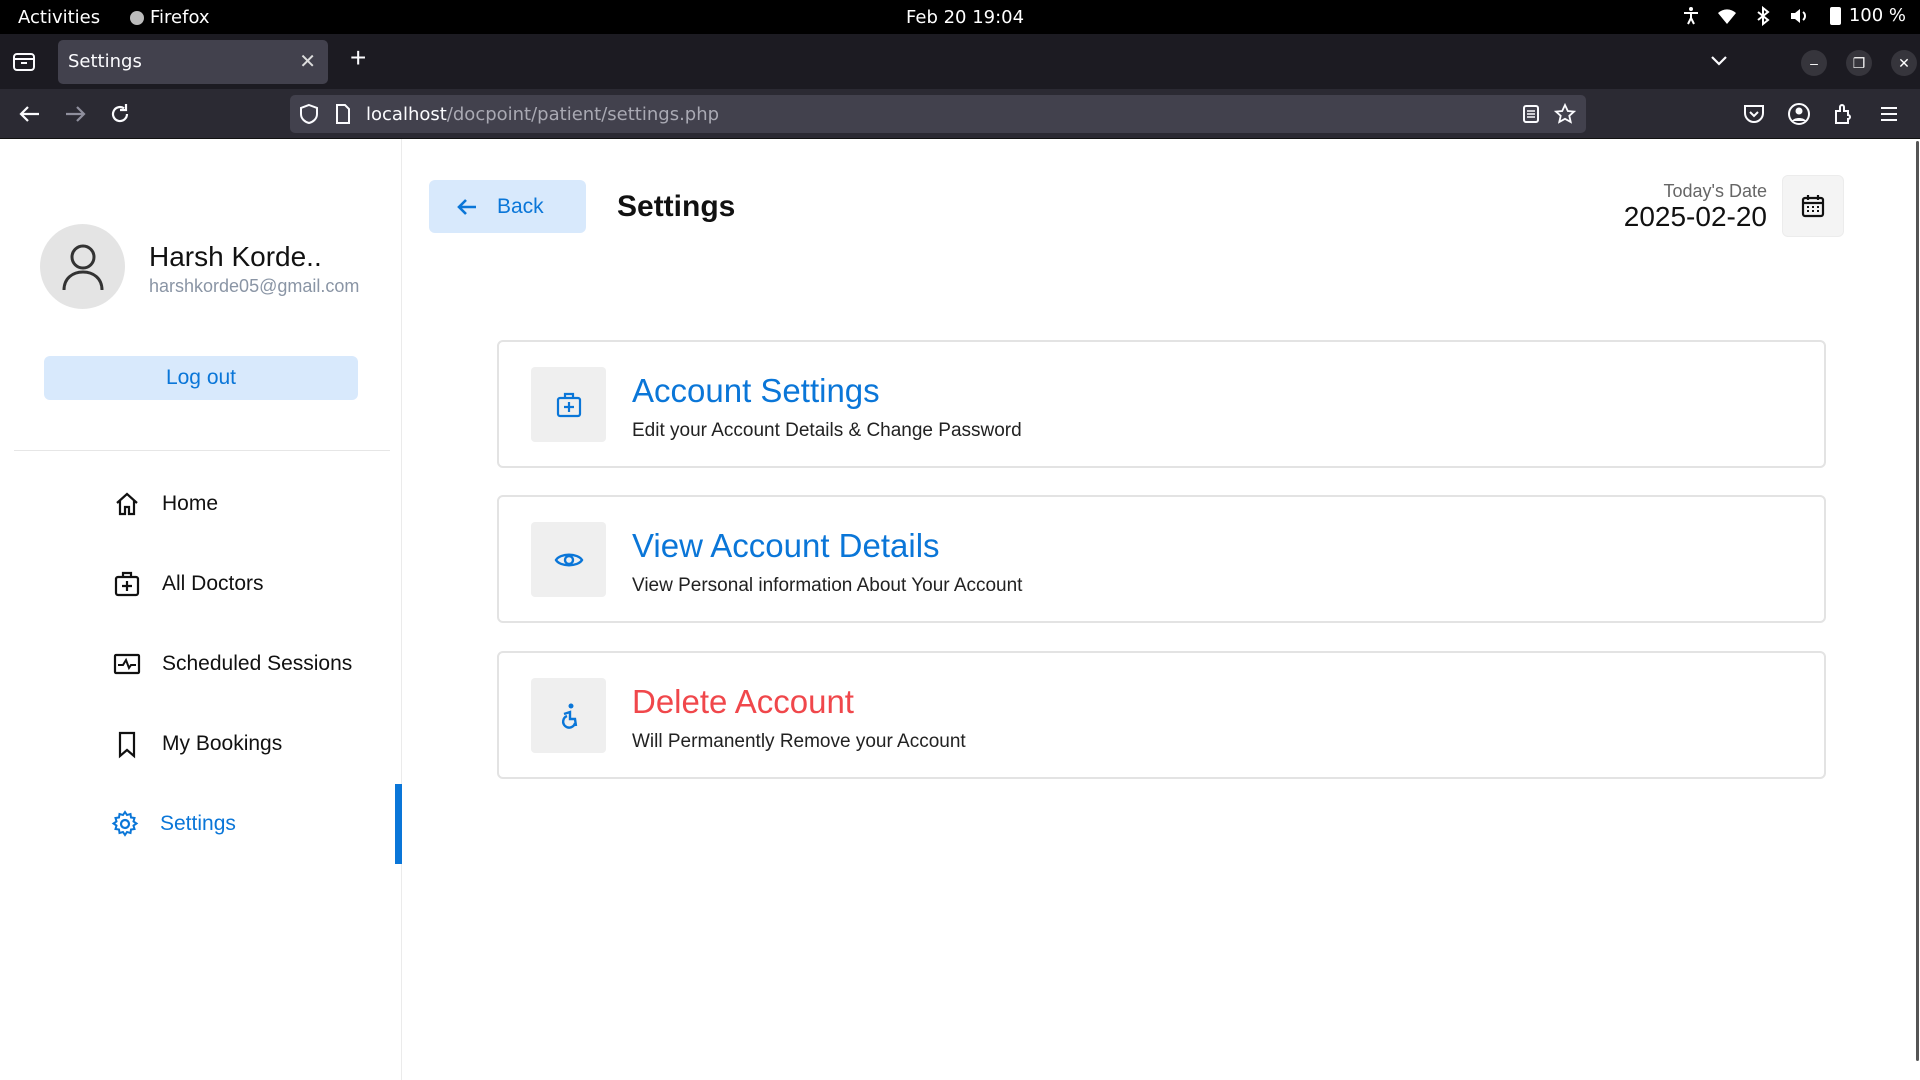  What do you see at coordinates (213, 583) in the screenshot?
I see `sidebar-item-label: All Doctors` at bounding box center [213, 583].